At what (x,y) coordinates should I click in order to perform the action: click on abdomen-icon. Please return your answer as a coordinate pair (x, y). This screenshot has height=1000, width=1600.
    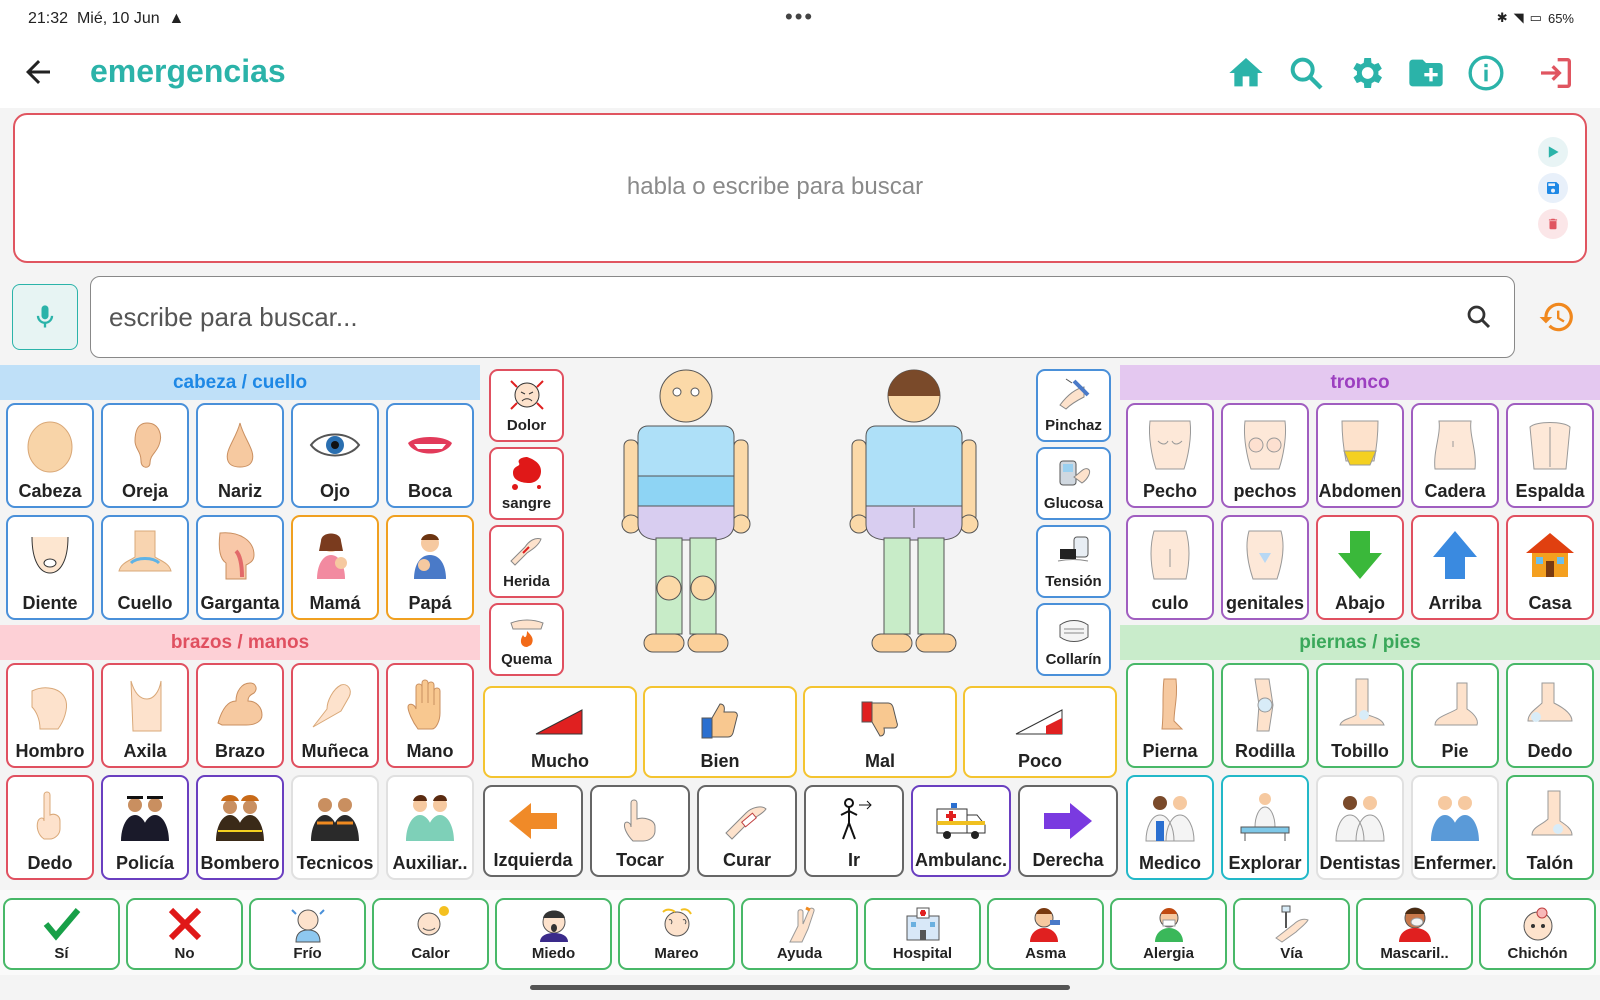
    Looking at the image, I should click on (1360, 443).